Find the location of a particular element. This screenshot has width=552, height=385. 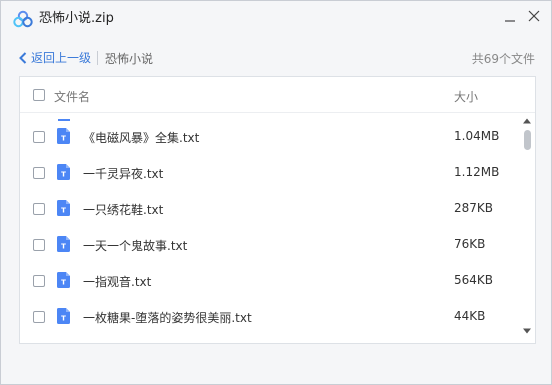

file-name: 一千灵异夜.txt is located at coordinates (123, 174).